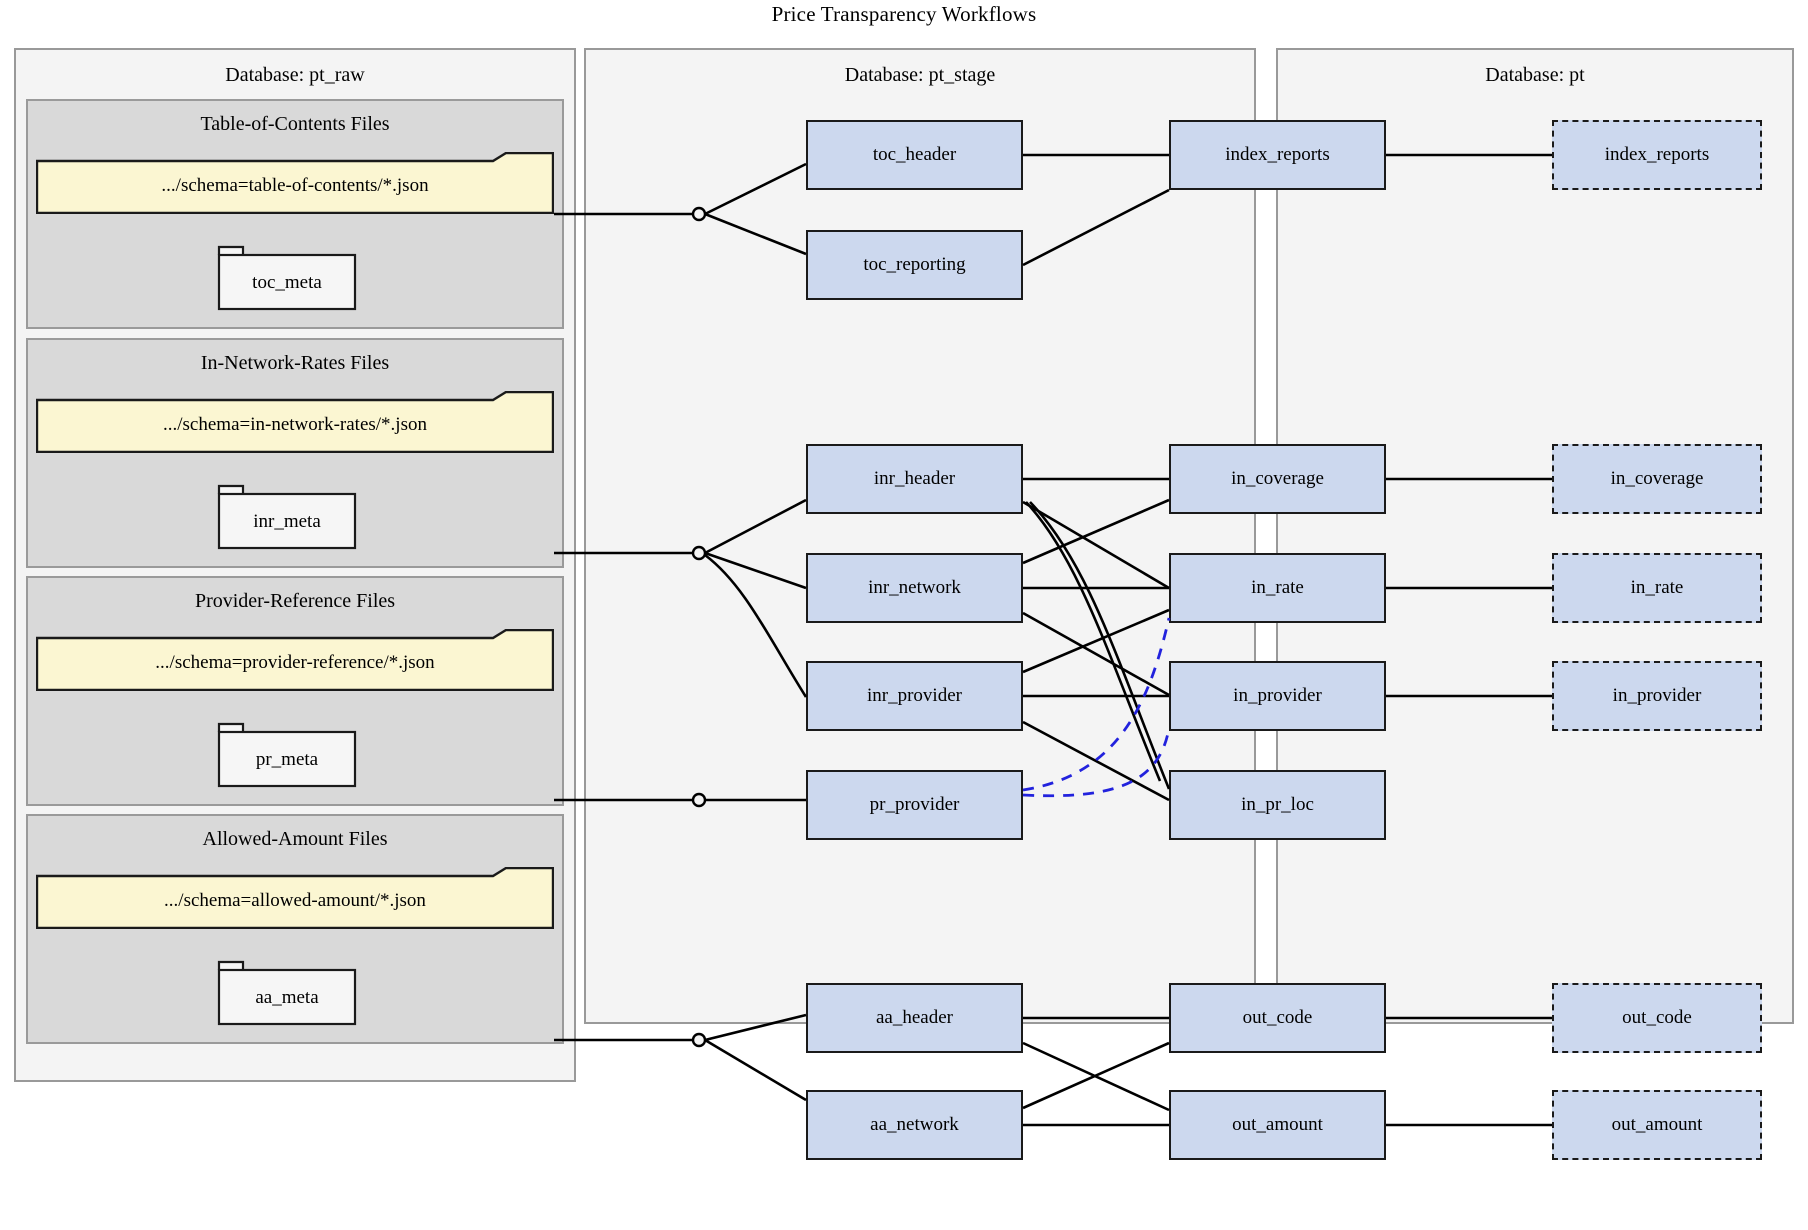 The width and height of the screenshot is (1808, 1230). What do you see at coordinates (1657, 696) in the screenshot?
I see `table-node-in-provider-pt: in_provider` at bounding box center [1657, 696].